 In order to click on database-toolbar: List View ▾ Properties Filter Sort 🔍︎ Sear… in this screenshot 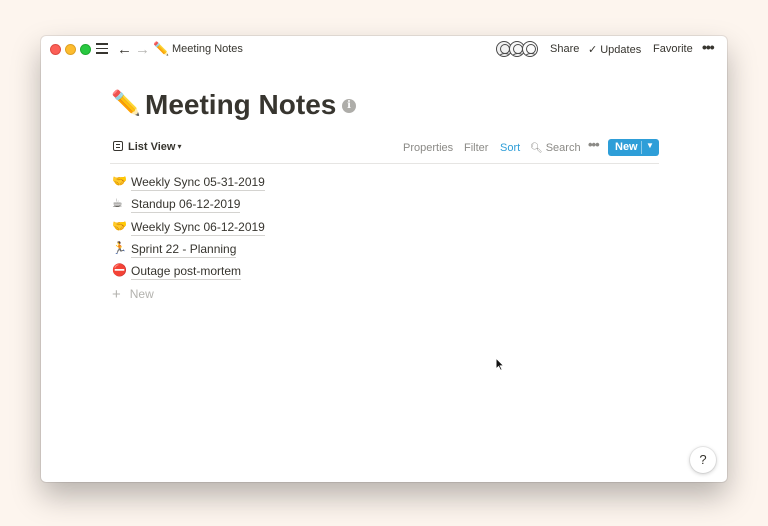, I will do `click(384, 150)`.